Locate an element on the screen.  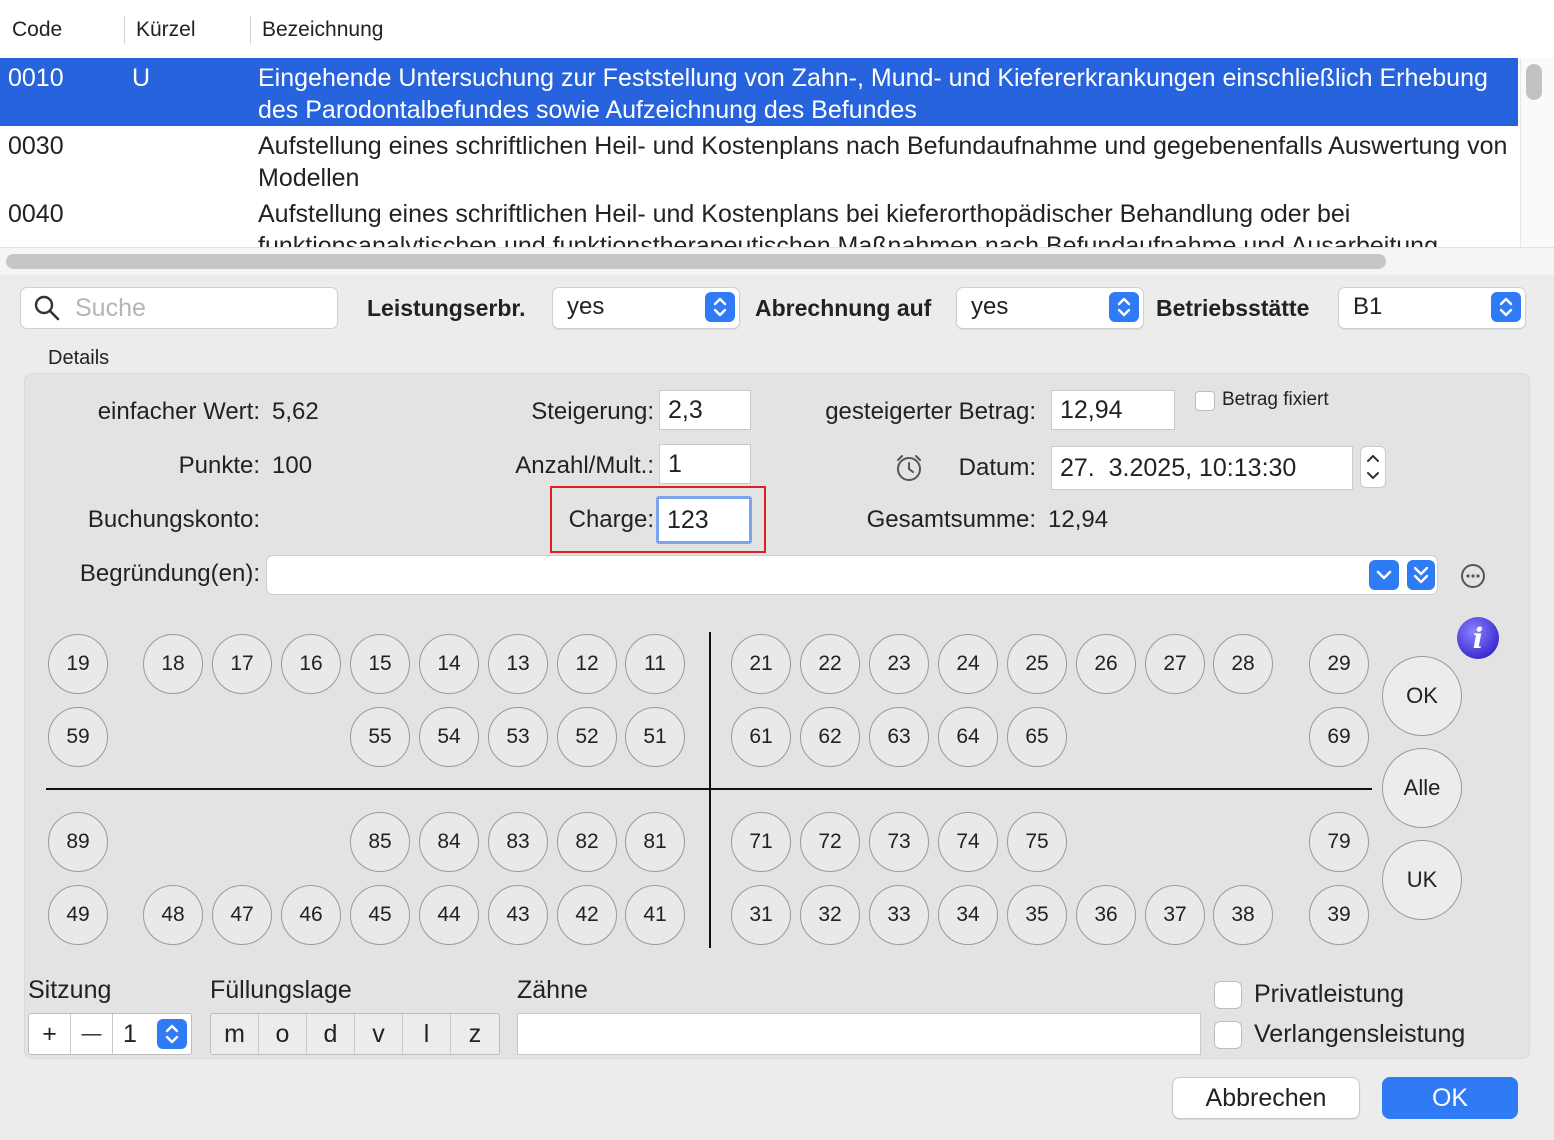
tooth-button: 89 is located at coordinates (78, 842).